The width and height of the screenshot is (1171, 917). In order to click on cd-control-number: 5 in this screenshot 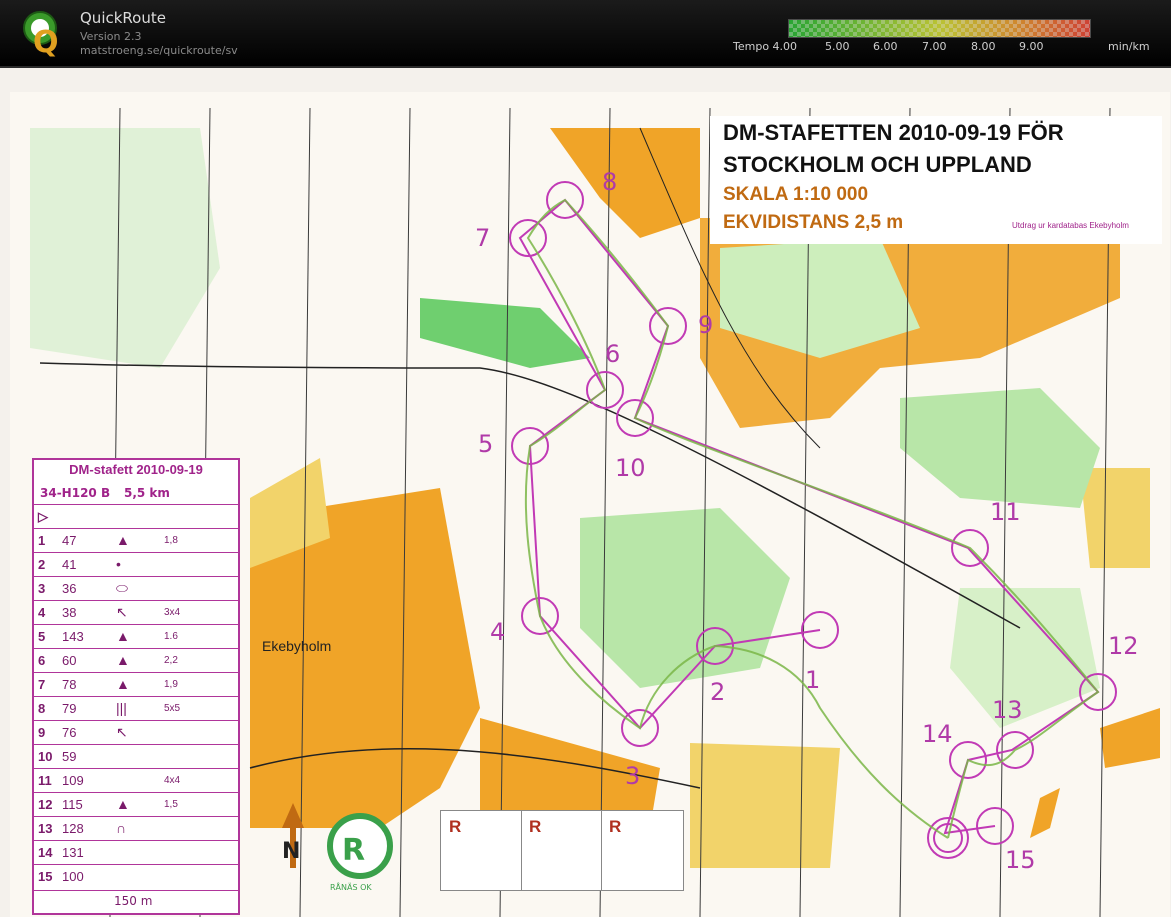, I will do `click(42, 636)`.